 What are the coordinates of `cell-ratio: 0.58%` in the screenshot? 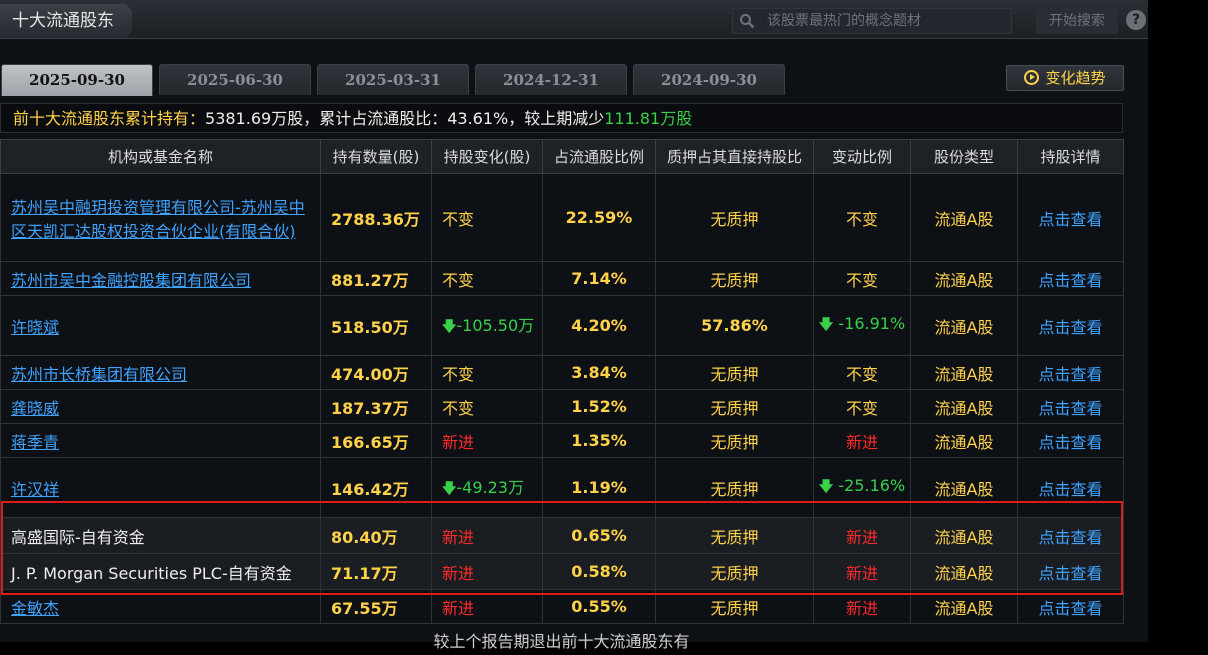 It's located at (599, 571).